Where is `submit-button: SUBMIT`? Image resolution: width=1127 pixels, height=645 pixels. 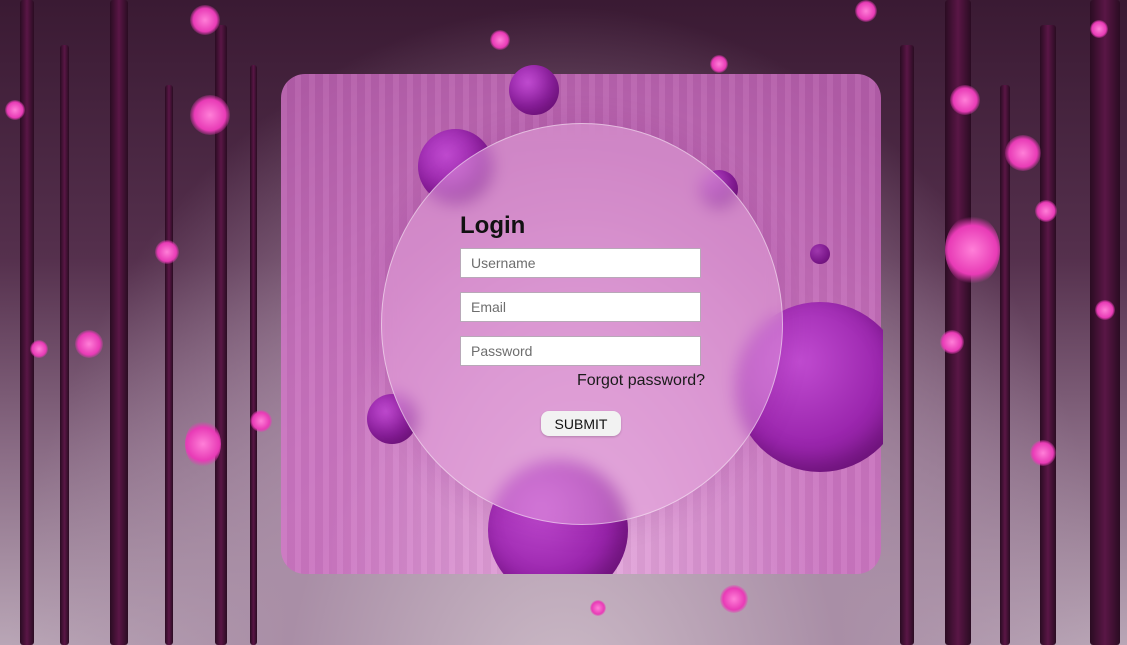
submit-button: SUBMIT is located at coordinates (581, 423).